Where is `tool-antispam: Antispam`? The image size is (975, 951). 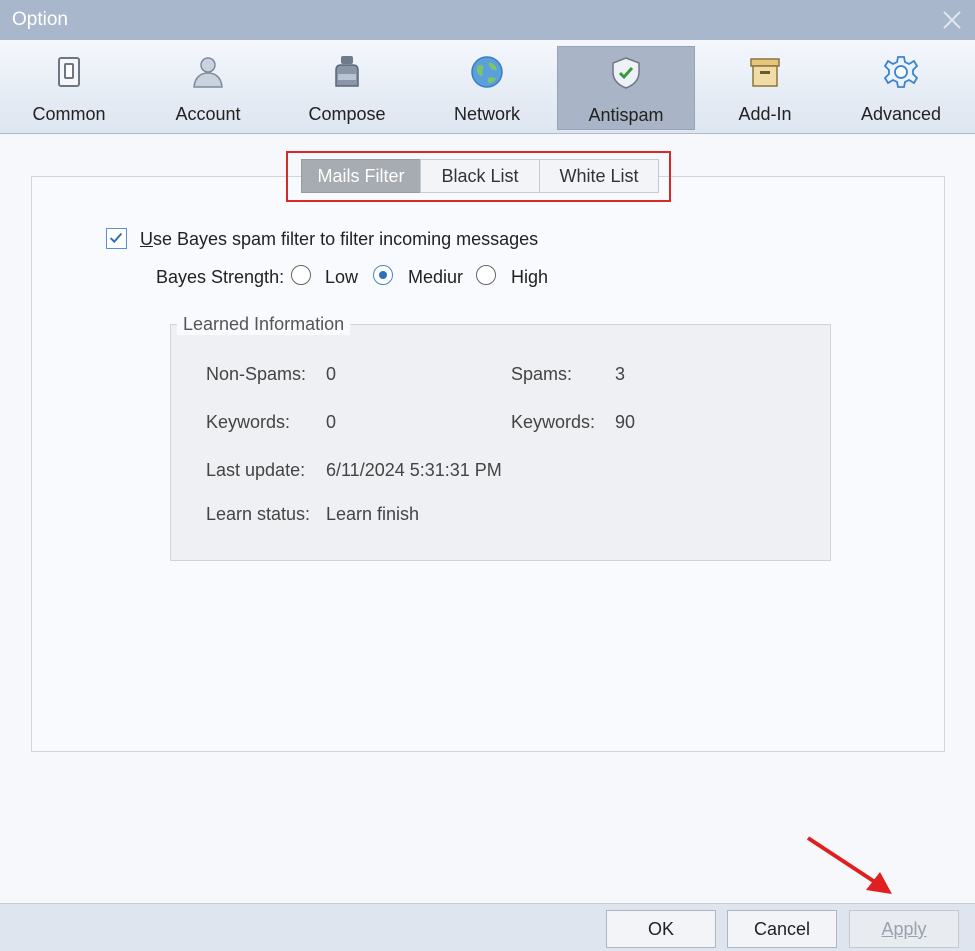
tool-antispam: Antispam is located at coordinates (626, 88).